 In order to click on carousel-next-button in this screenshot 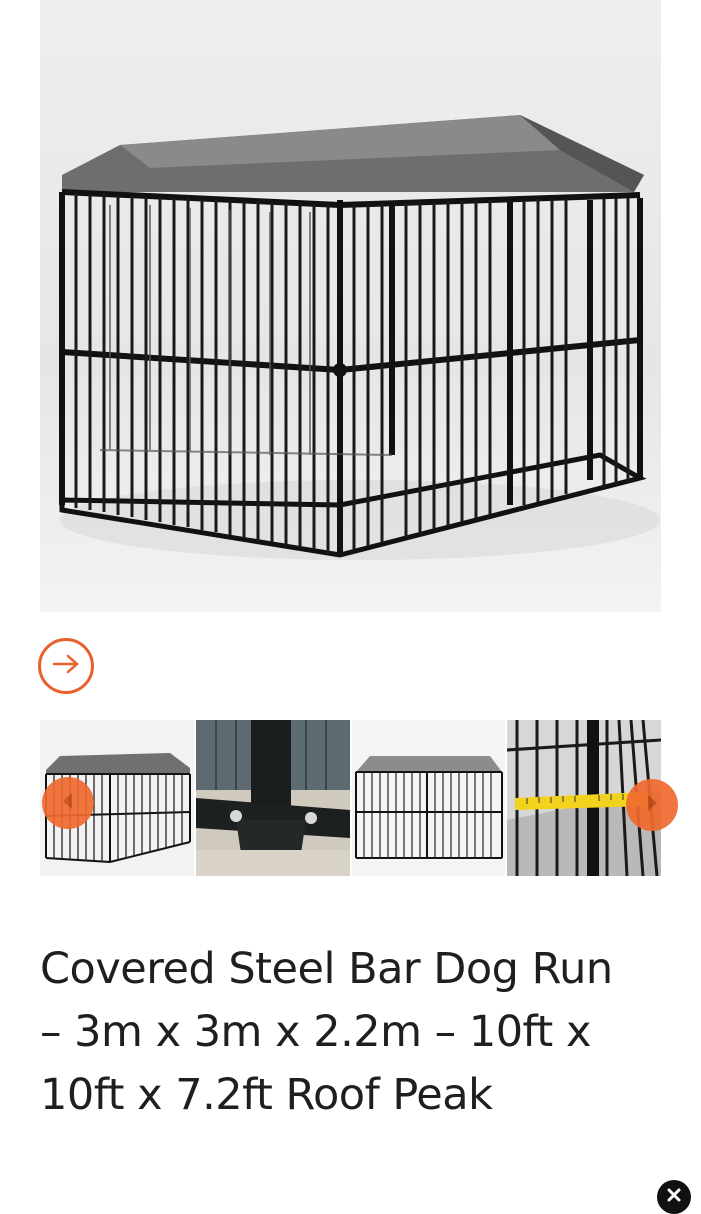, I will do `click(652, 805)`.